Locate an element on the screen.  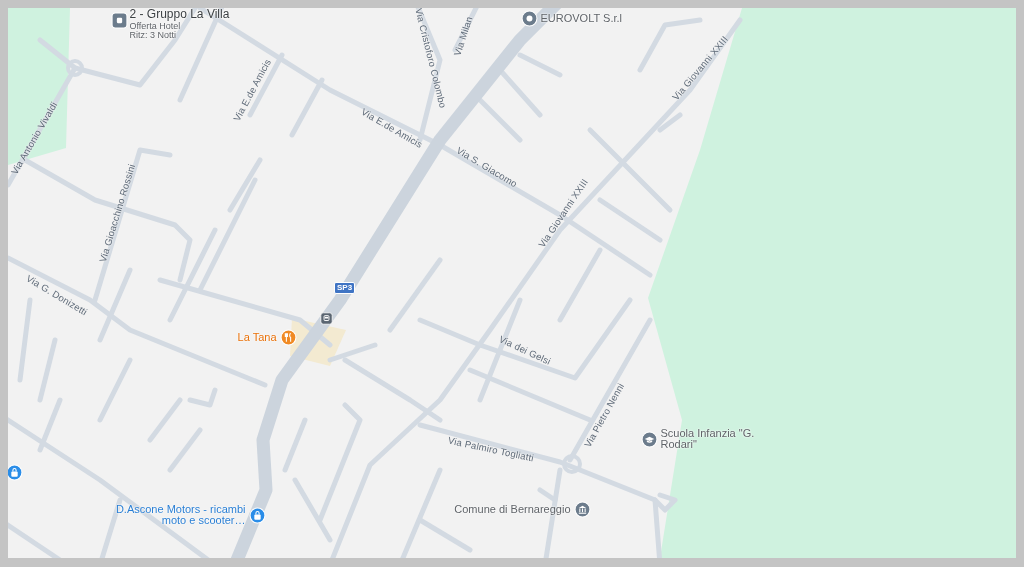
street-label: Via Cristoforo Colombo is located at coordinates (431, 59).